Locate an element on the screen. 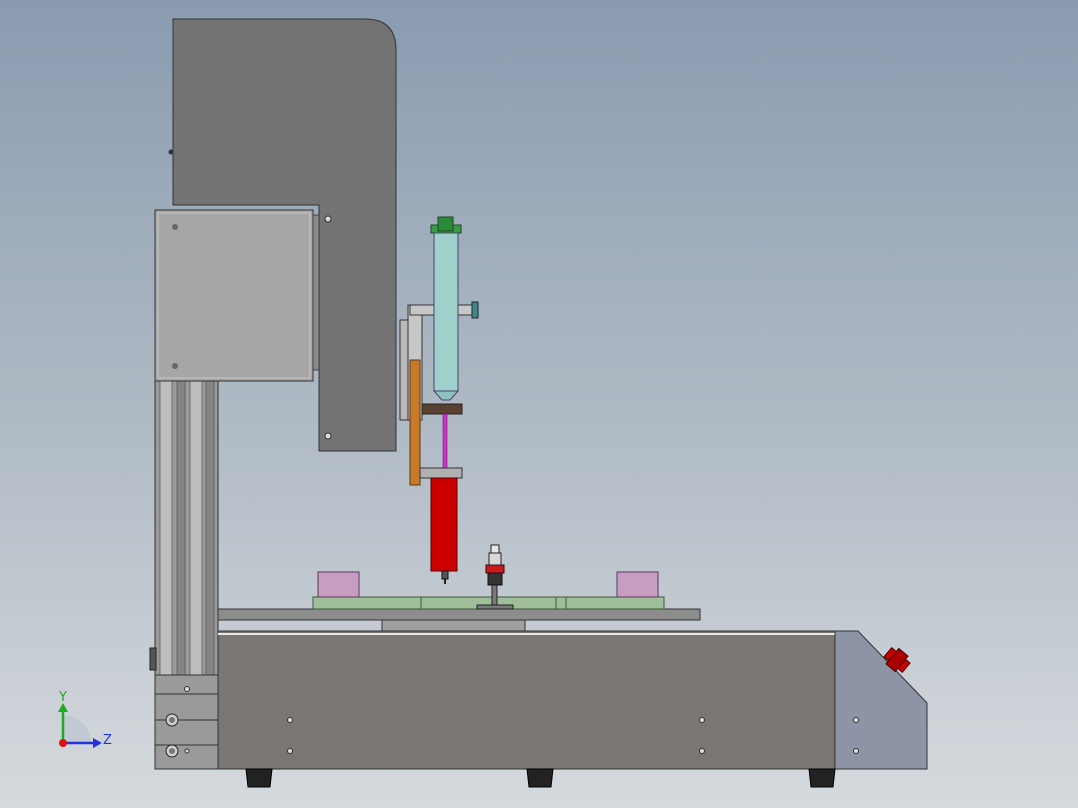 This screenshot has width=1078, height=808. control-box is located at coordinates (237, 295).